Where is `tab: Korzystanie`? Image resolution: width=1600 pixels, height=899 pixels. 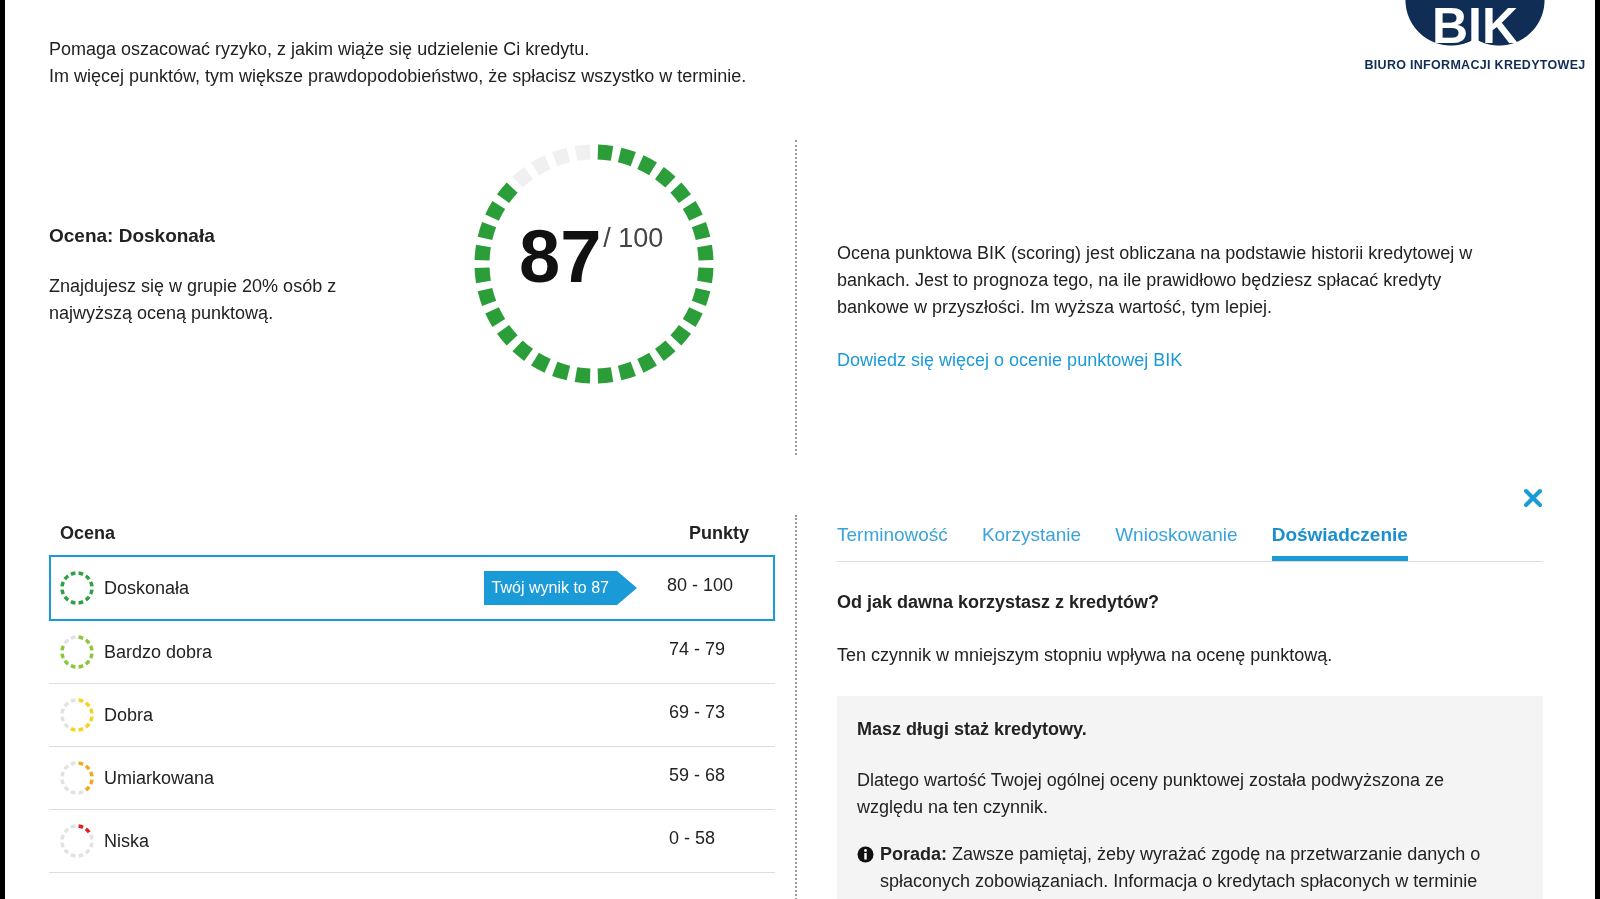
tab: Korzystanie is located at coordinates (1031, 540).